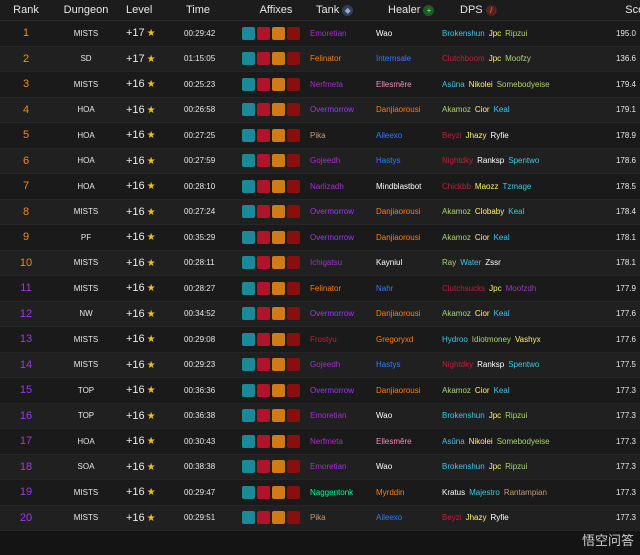  Describe the element at coordinates (343, 135) in the screenshot. I see `tank-name: Pika` at that location.